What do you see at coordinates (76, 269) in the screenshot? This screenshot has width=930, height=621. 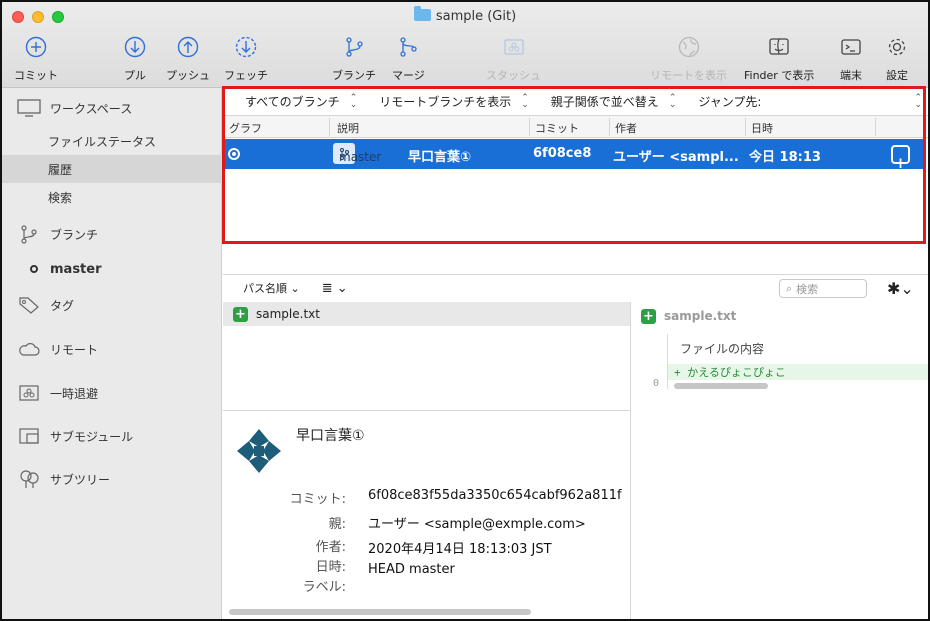 I see `sidebar-item-label: master` at bounding box center [76, 269].